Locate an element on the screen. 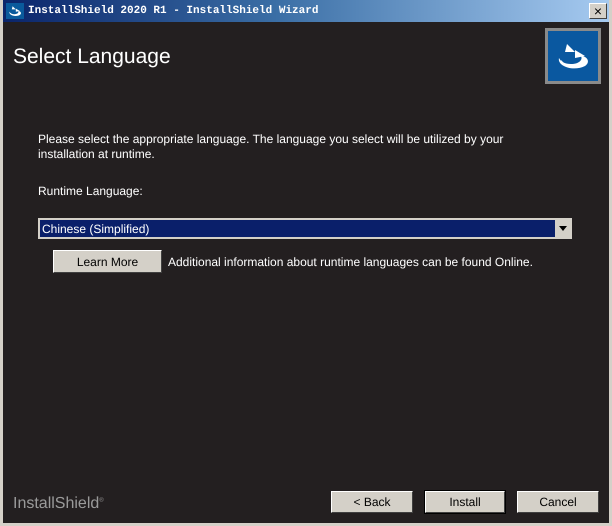  wizard-button: < Back is located at coordinates (372, 502).